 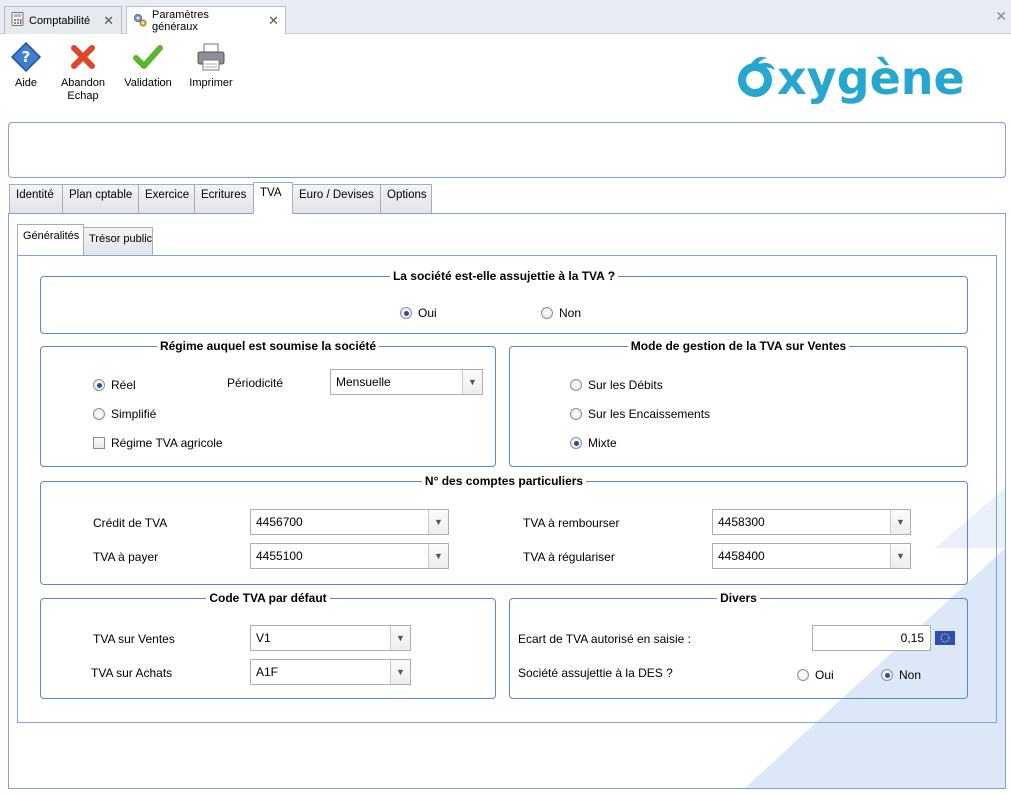 I want to click on mode-encaissements-radio: Sur les Encaissements, so click(x=640, y=414).